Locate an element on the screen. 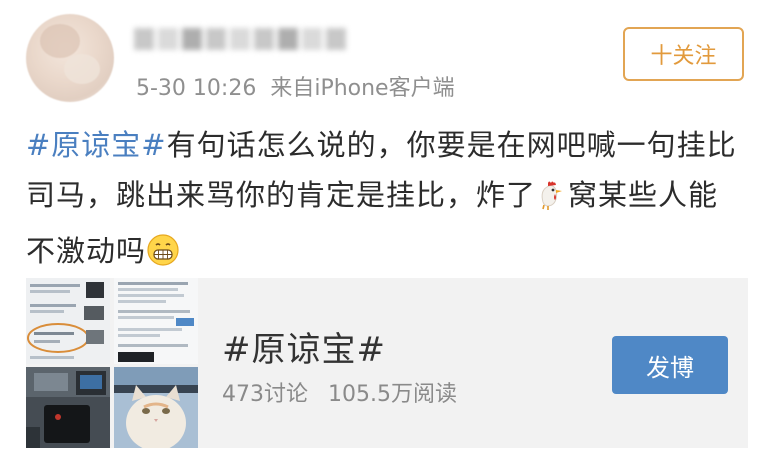 This screenshot has height=451, width=759. grin-emoji is located at coordinates (163, 257).